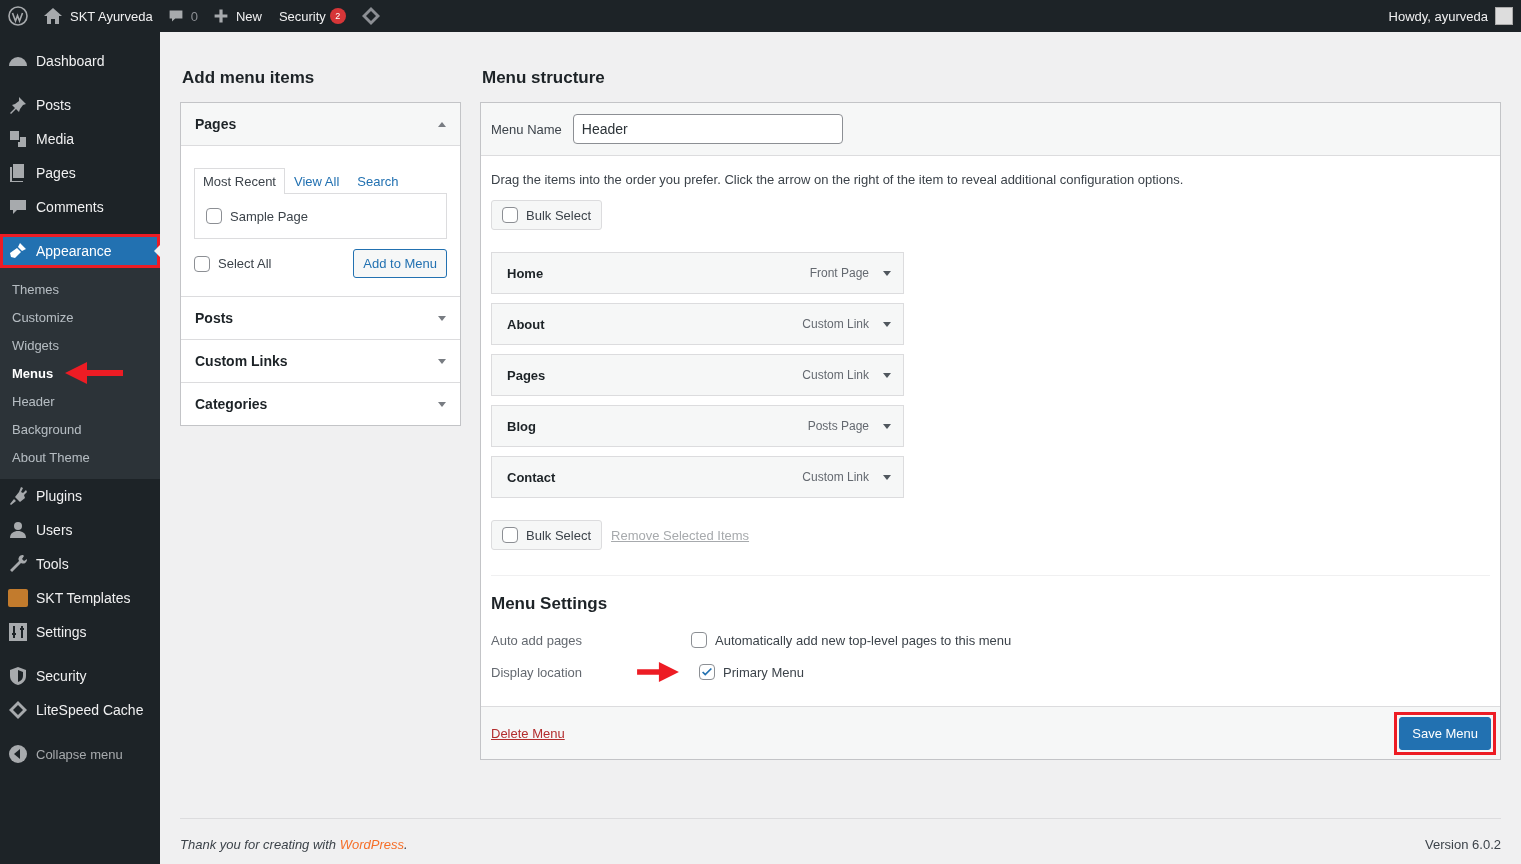 The image size is (1521, 864). What do you see at coordinates (697, 273) in the screenshot?
I see `menu-item-bar: Home Front Page` at bounding box center [697, 273].